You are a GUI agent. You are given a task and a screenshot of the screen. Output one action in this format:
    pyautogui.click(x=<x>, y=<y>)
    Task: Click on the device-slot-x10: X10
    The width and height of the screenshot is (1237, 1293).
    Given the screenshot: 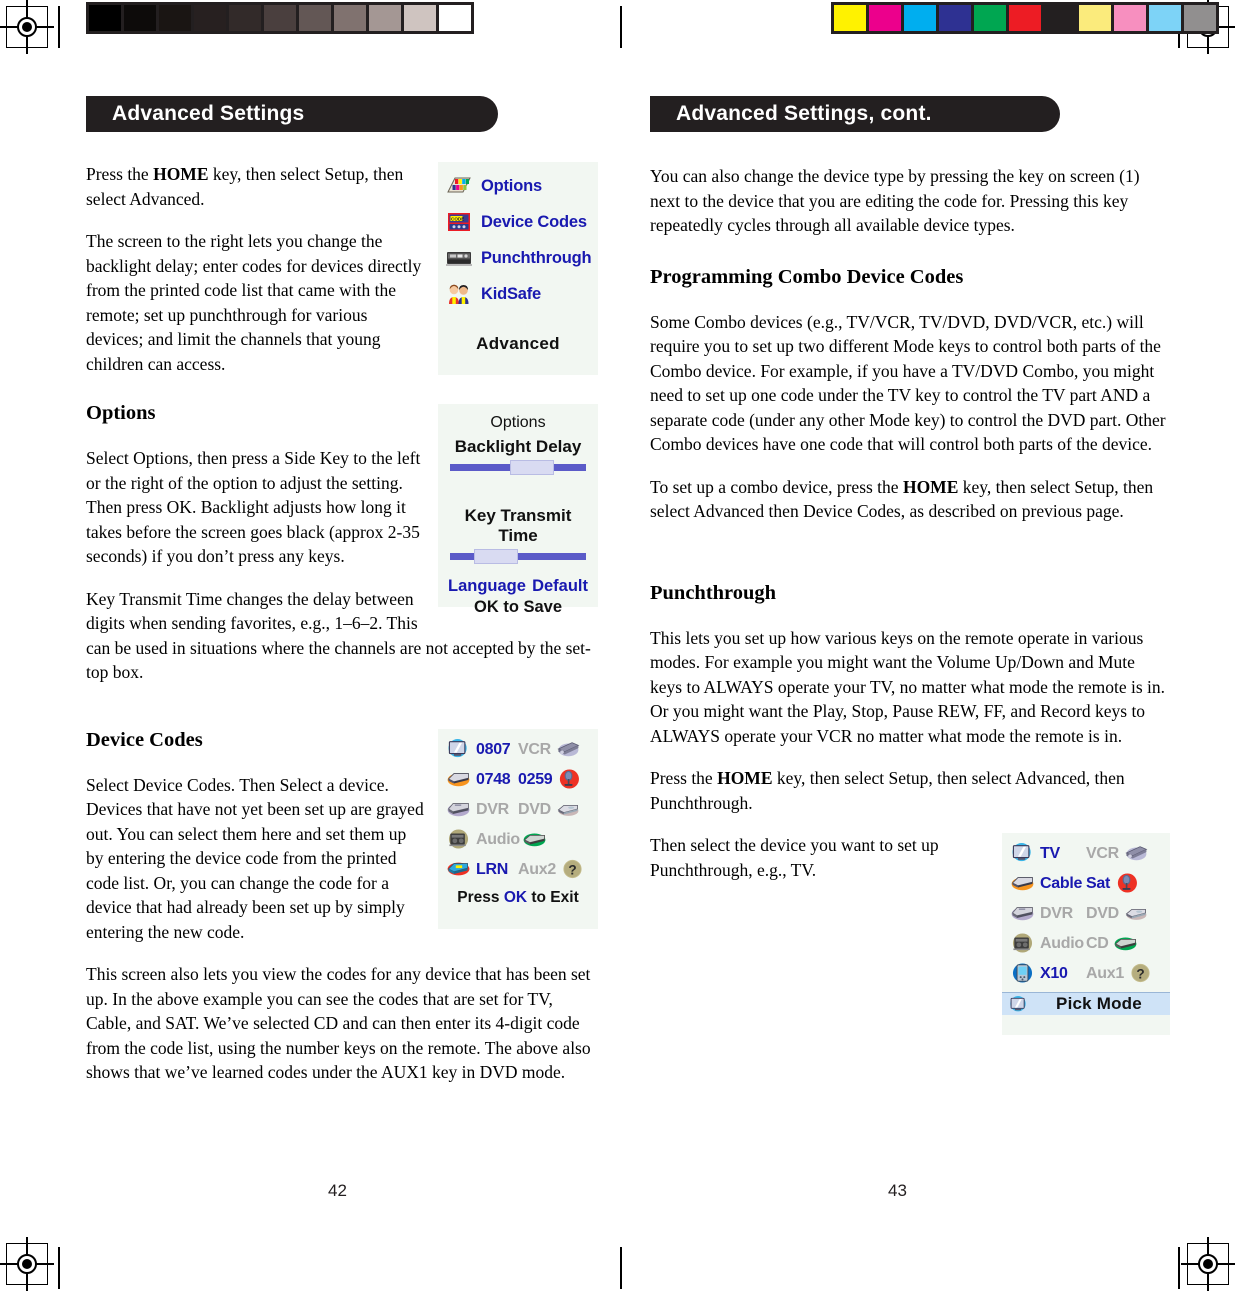 What is the action you would take?
    pyautogui.click(x=1048, y=974)
    